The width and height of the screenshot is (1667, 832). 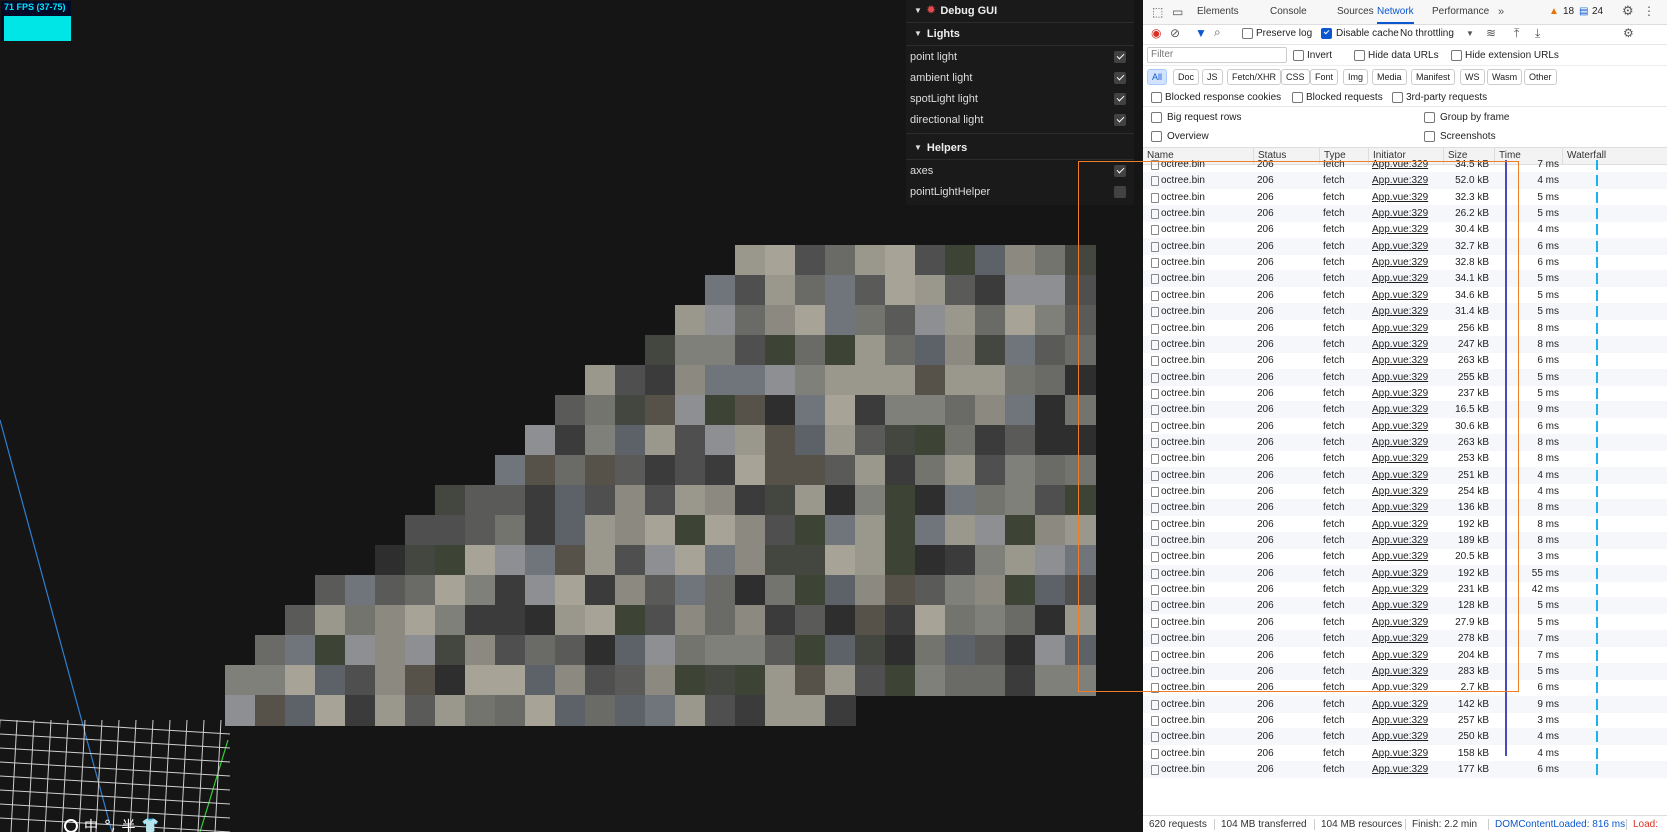 What do you see at coordinates (1217, 32) in the screenshot?
I see `search-icon: ⌕` at bounding box center [1217, 32].